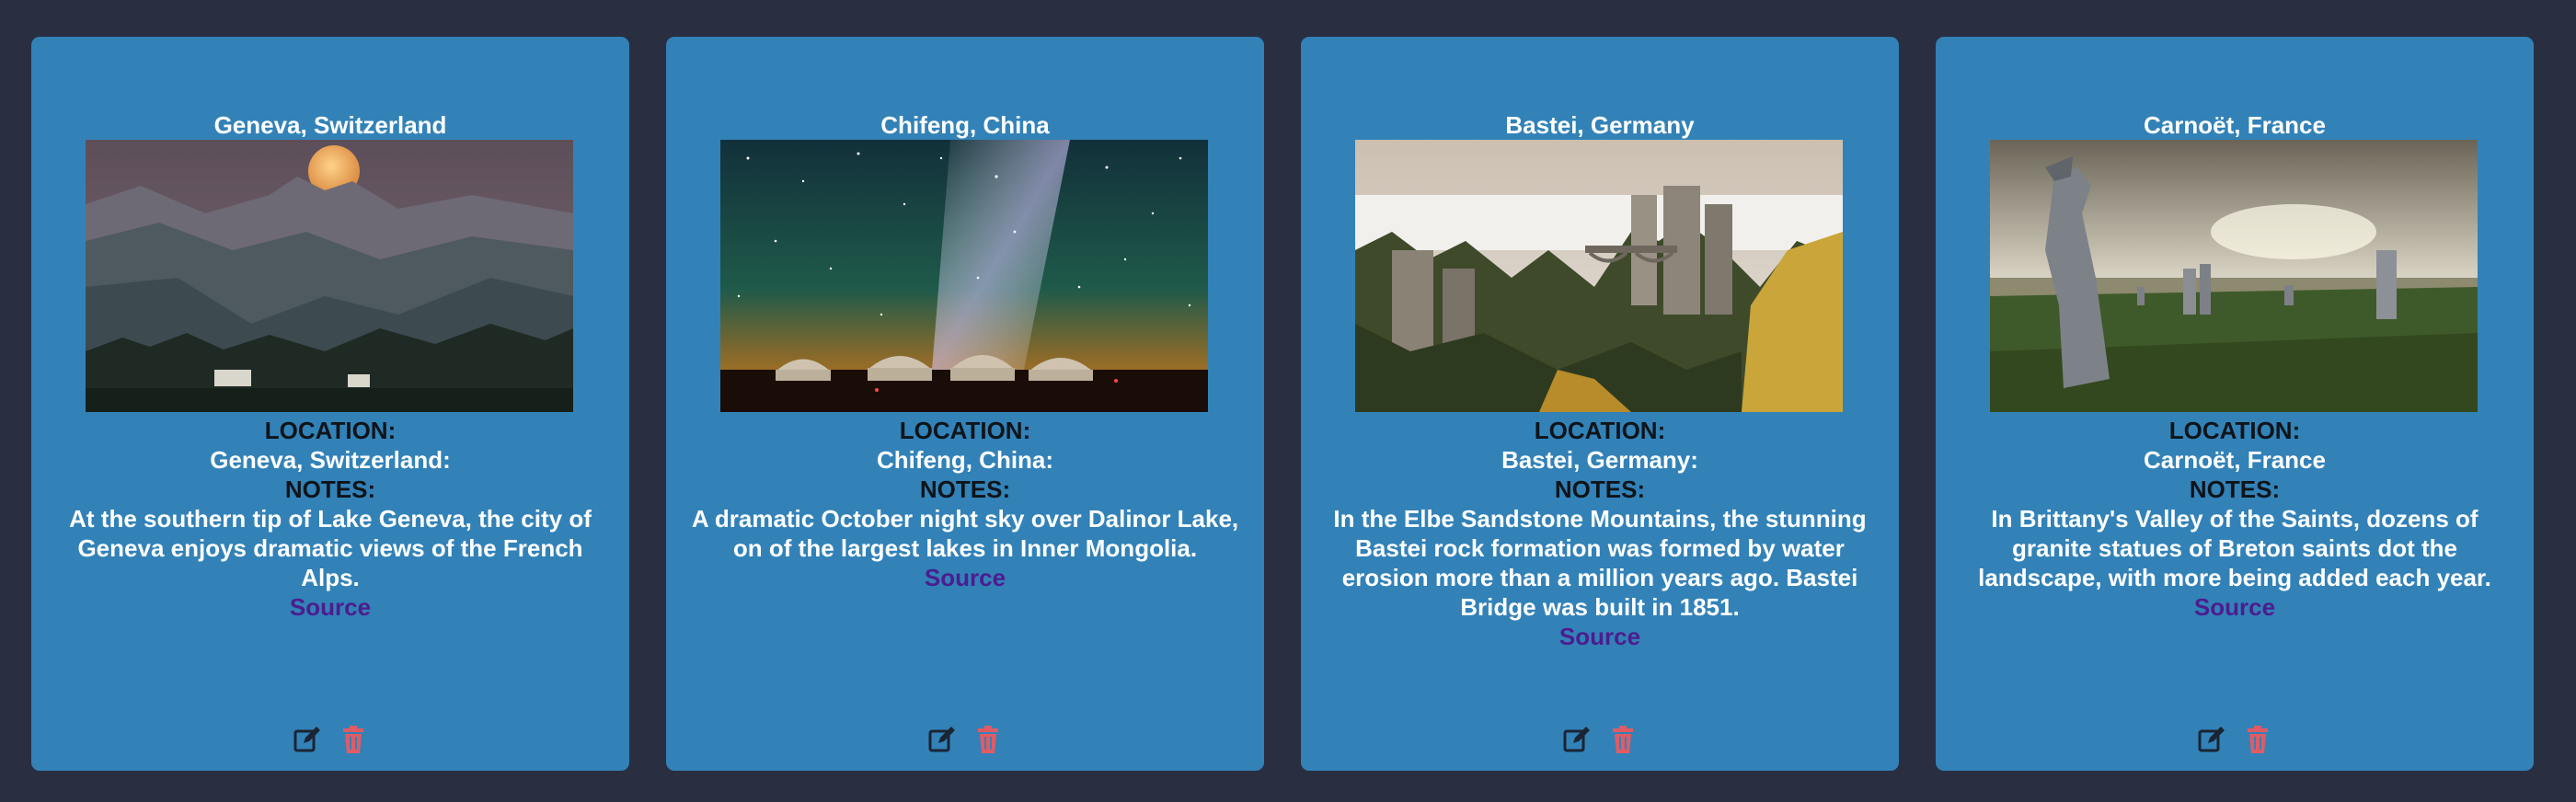 The width and height of the screenshot is (2576, 802). Describe the element at coordinates (965, 125) in the screenshot. I see `card-title: Chifeng, China` at that location.